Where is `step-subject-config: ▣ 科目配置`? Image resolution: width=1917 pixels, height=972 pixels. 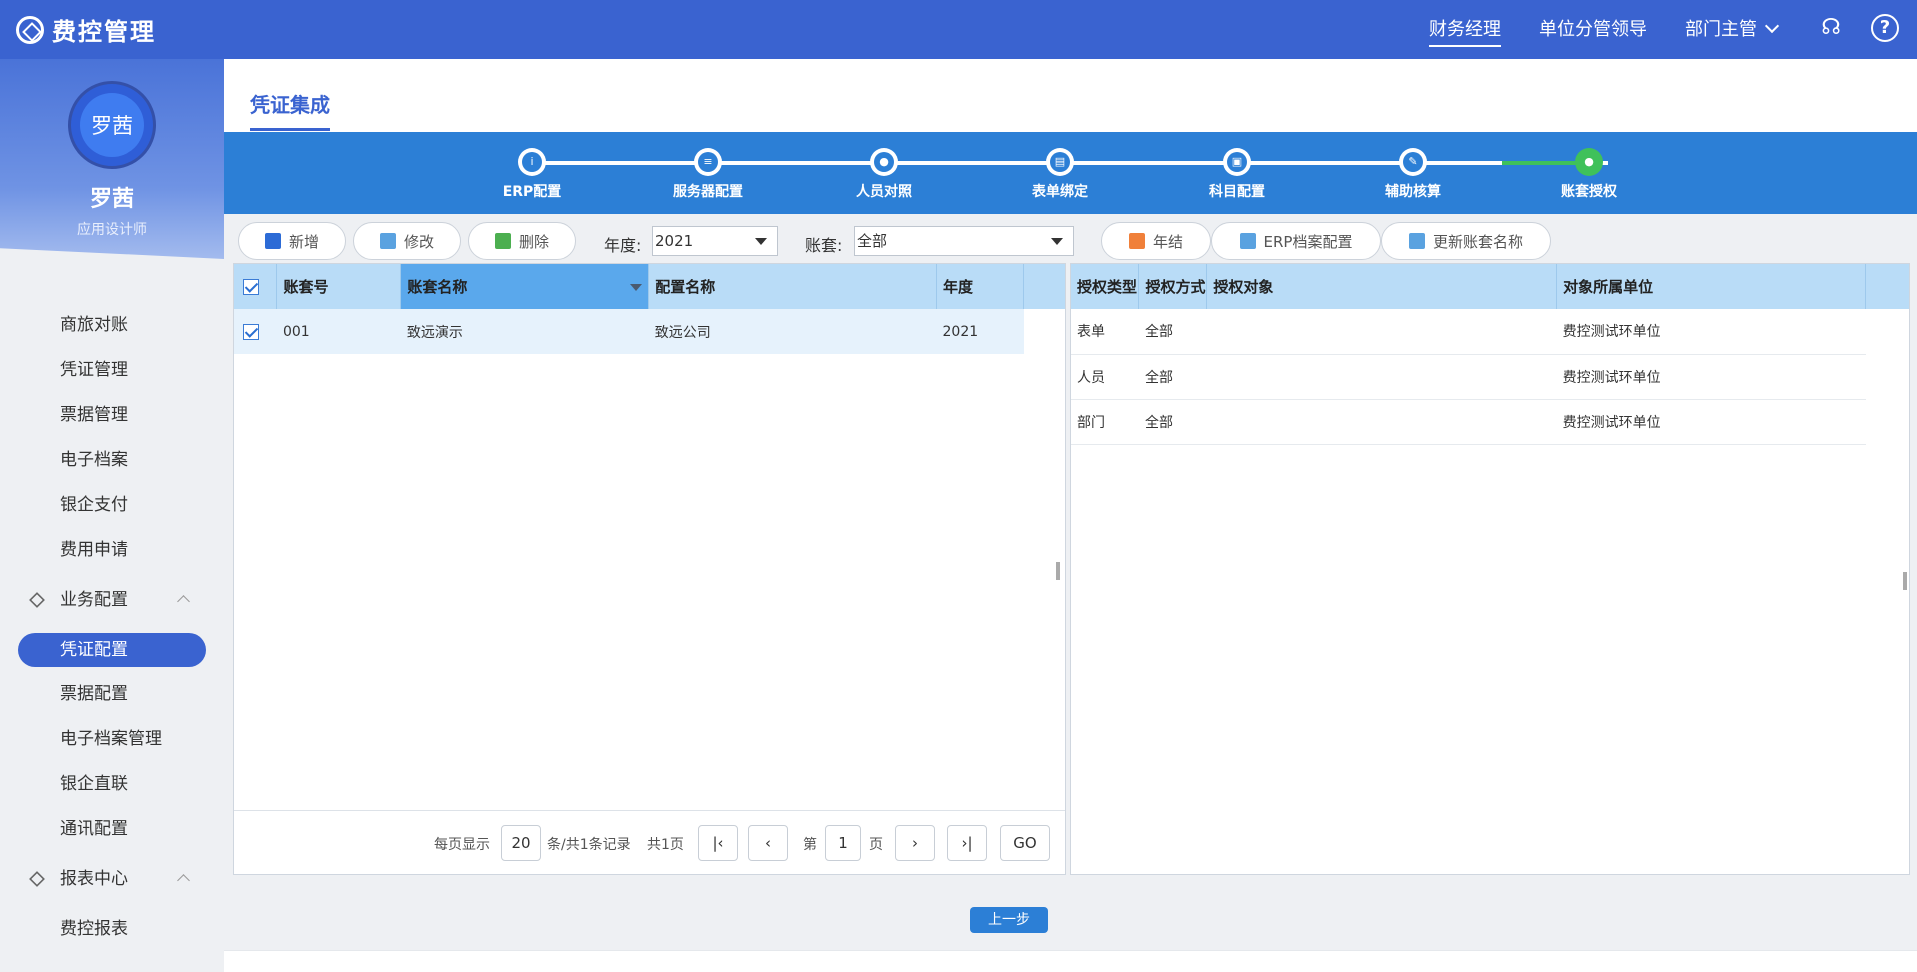
step-subject-config: ▣ 科目配置 is located at coordinates (1237, 174).